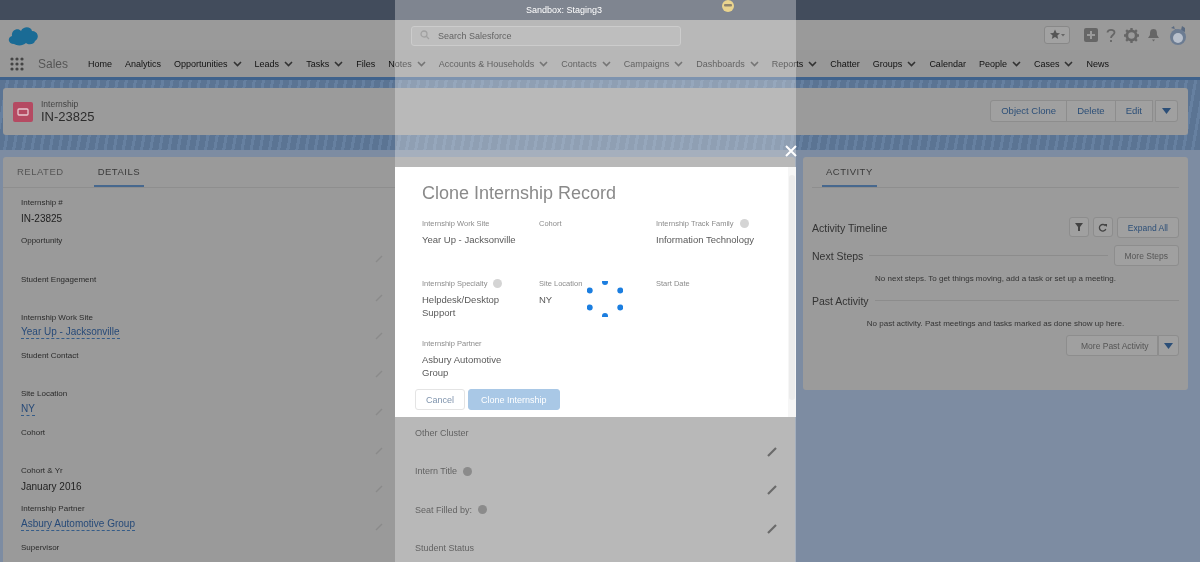  What do you see at coordinates (838, 255) in the screenshot?
I see `section-title: Next Steps` at bounding box center [838, 255].